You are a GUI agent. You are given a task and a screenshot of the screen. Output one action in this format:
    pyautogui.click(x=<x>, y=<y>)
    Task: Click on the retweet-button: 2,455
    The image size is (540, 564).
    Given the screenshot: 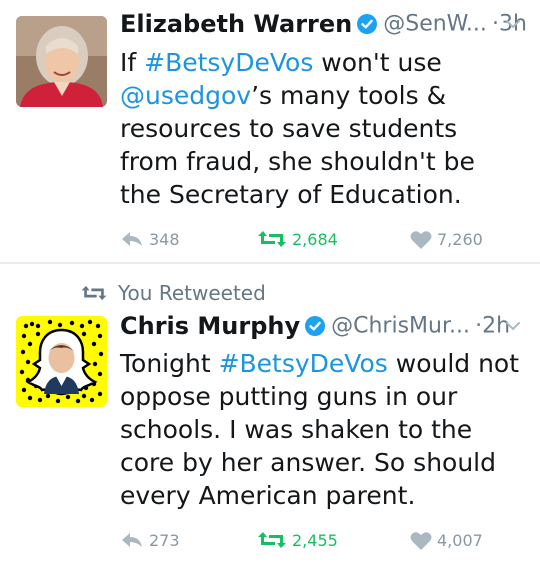 What is the action you would take?
    pyautogui.click(x=297, y=540)
    